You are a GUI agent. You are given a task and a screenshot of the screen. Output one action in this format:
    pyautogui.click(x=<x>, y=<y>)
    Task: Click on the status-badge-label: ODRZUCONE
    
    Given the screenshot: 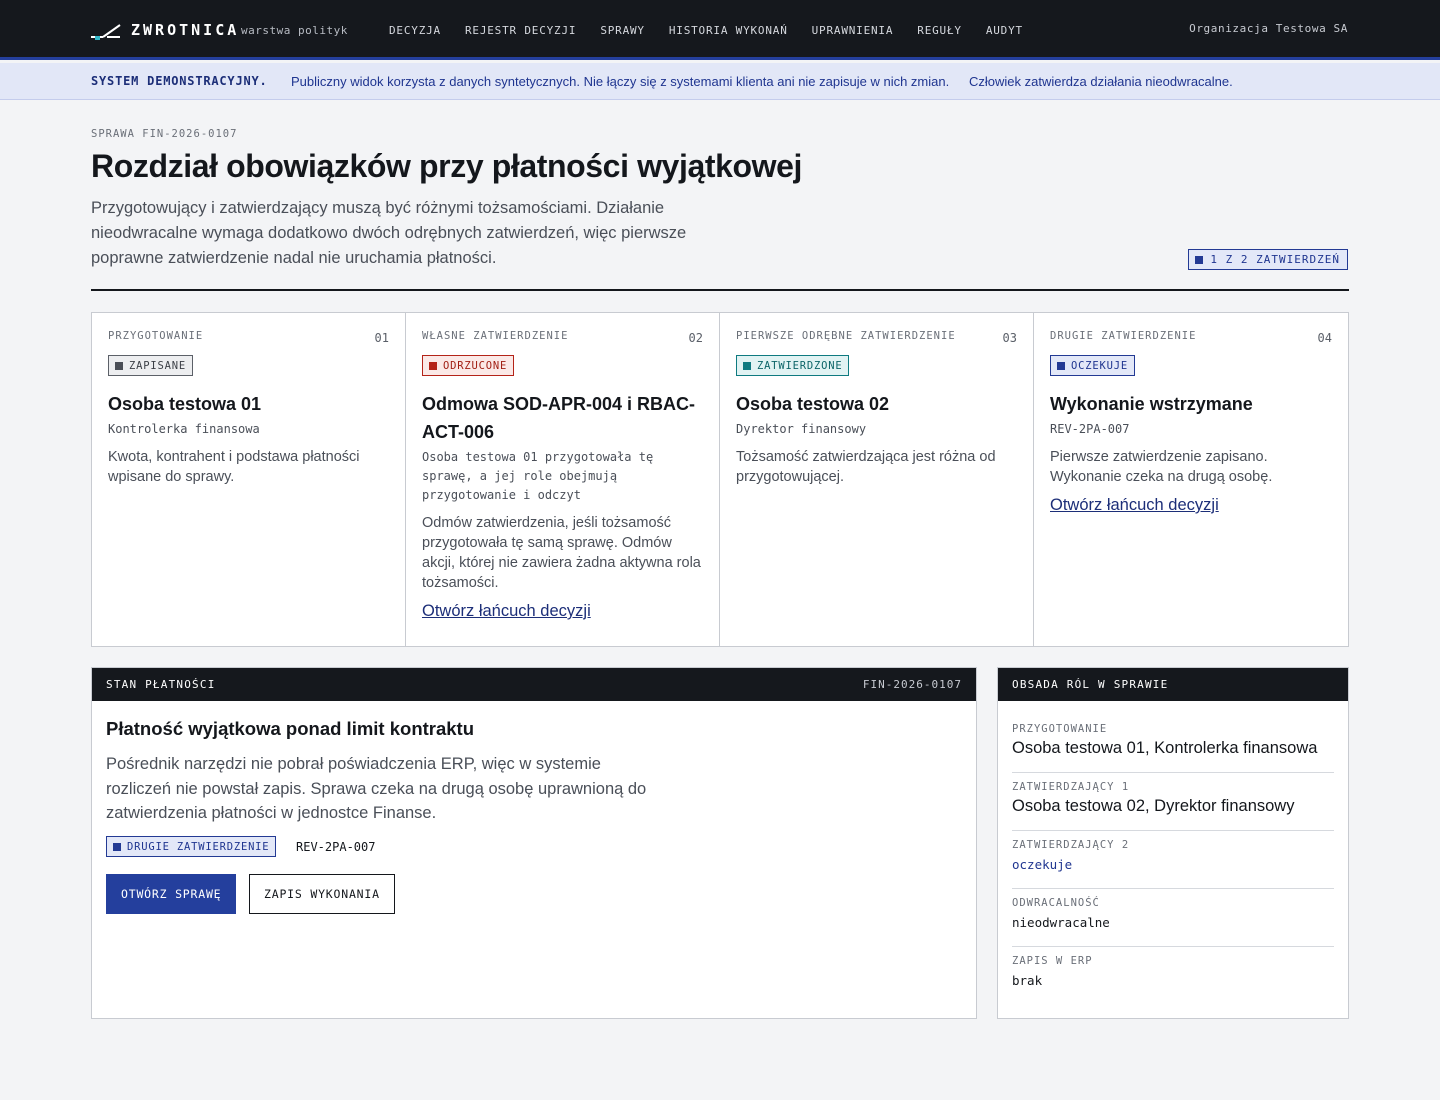 What is the action you would take?
    pyautogui.click(x=475, y=365)
    